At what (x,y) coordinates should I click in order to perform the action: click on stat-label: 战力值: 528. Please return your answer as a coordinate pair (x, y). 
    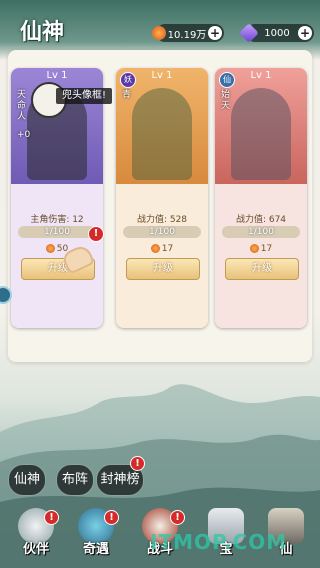
    Looking at the image, I should click on (162, 220).